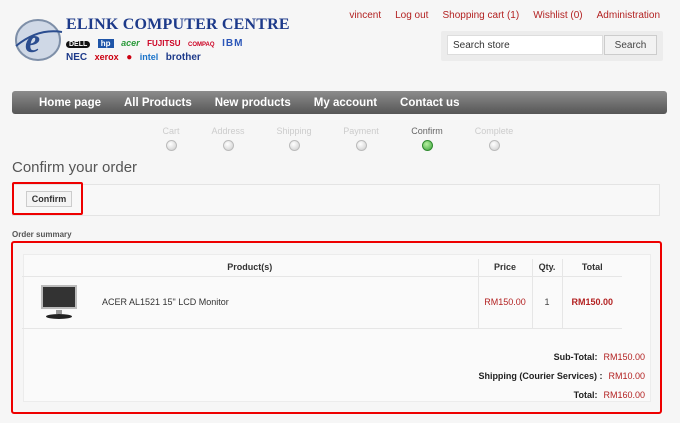  Describe the element at coordinates (250, 302) in the screenshot. I see `product-cell: ACER AL1521 15" LCD Monitor` at that location.